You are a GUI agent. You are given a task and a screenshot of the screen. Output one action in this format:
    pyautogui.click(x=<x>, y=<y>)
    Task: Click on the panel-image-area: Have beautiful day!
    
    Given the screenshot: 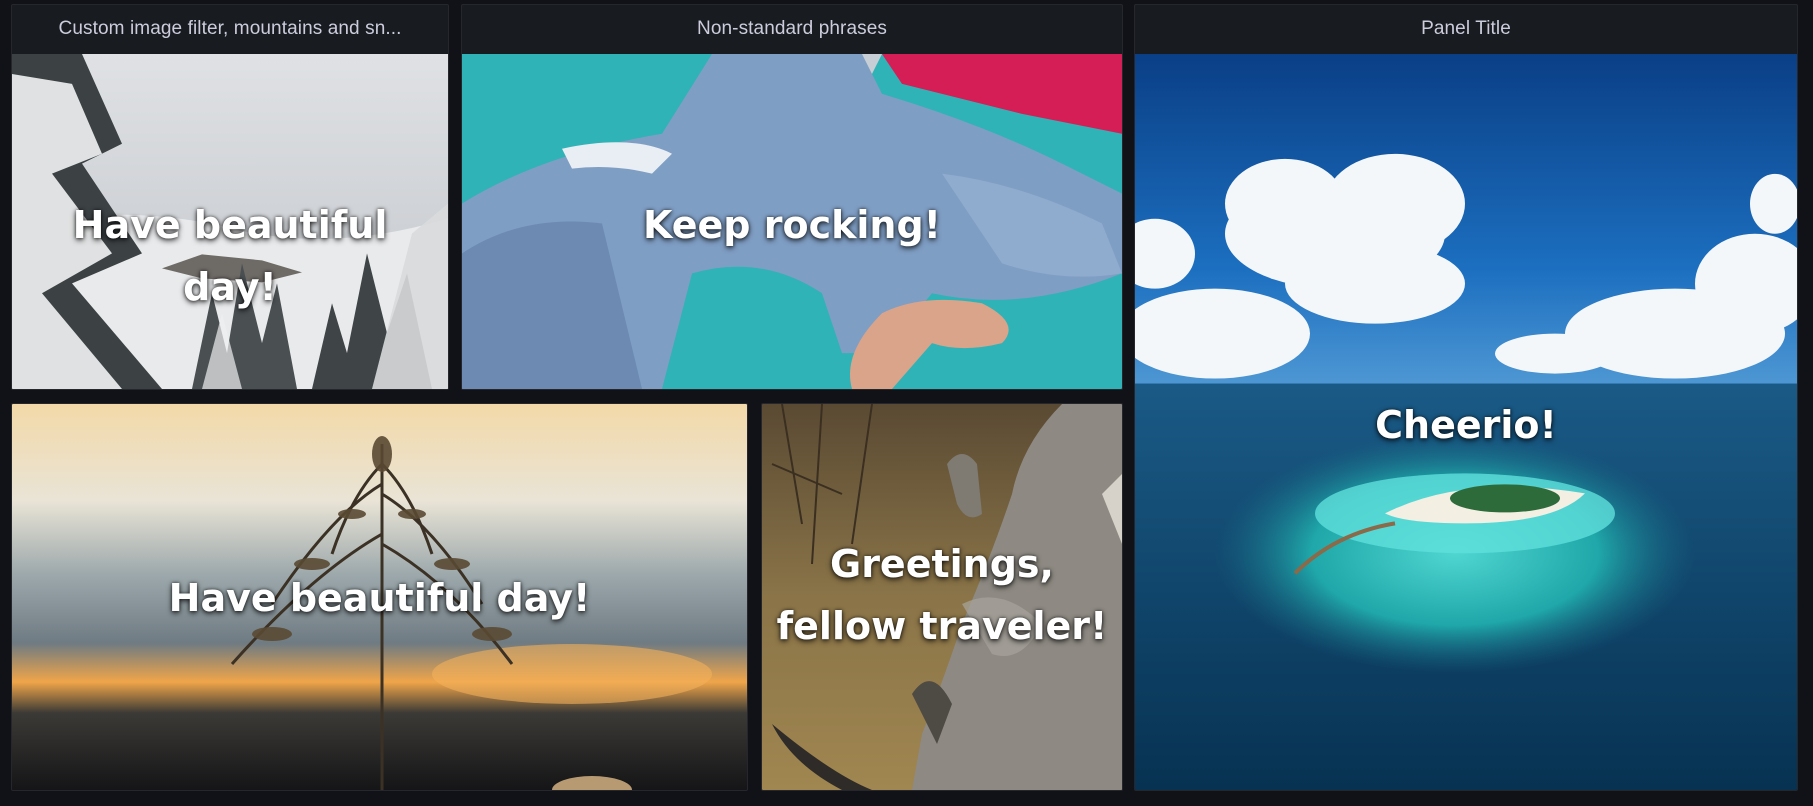 What is the action you would take?
    pyautogui.click(x=230, y=221)
    